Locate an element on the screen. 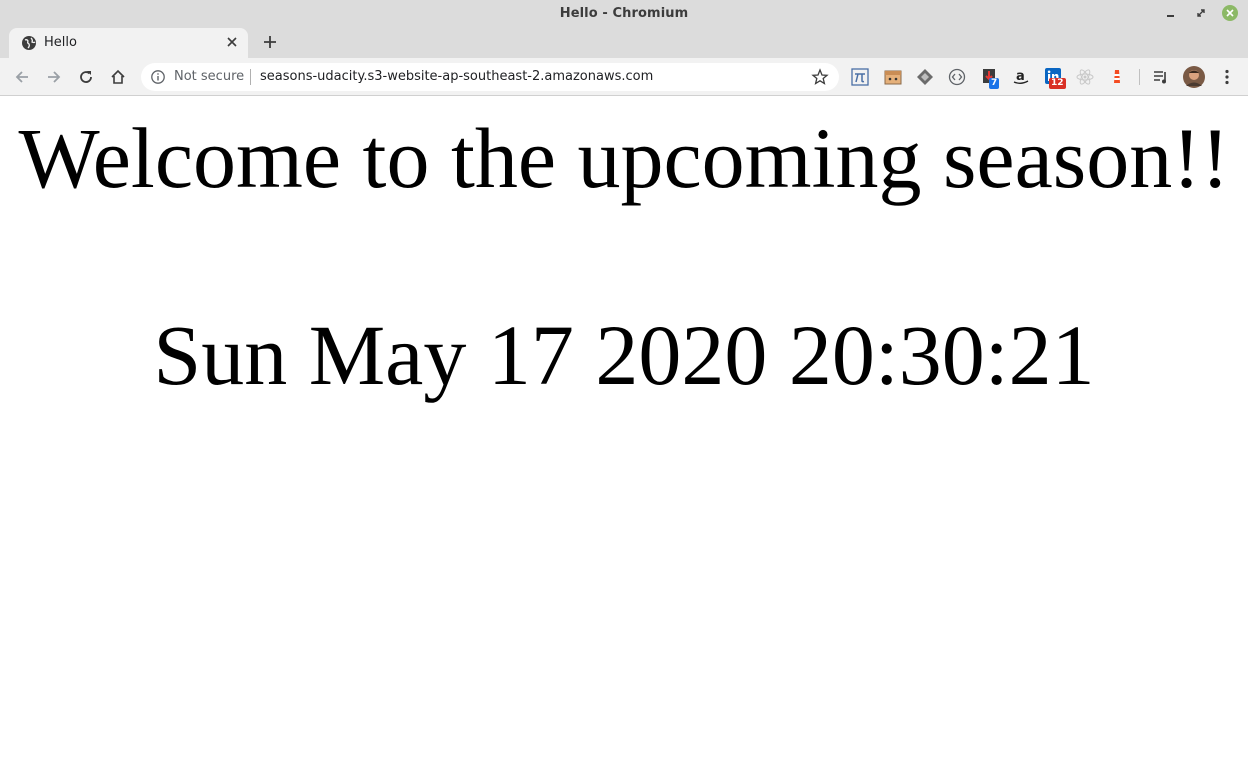  maximize-button is located at coordinates (1201, 13).